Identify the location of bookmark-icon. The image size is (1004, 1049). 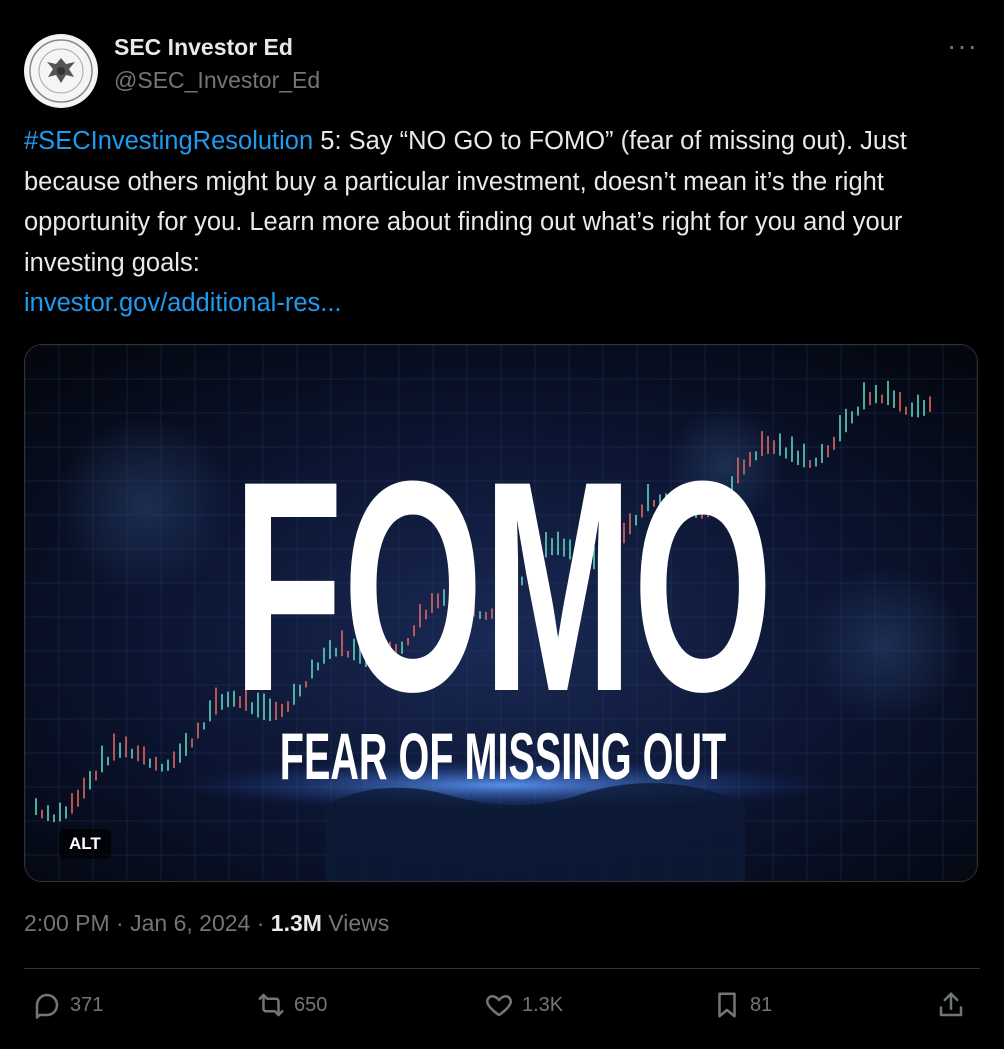
(727, 1005).